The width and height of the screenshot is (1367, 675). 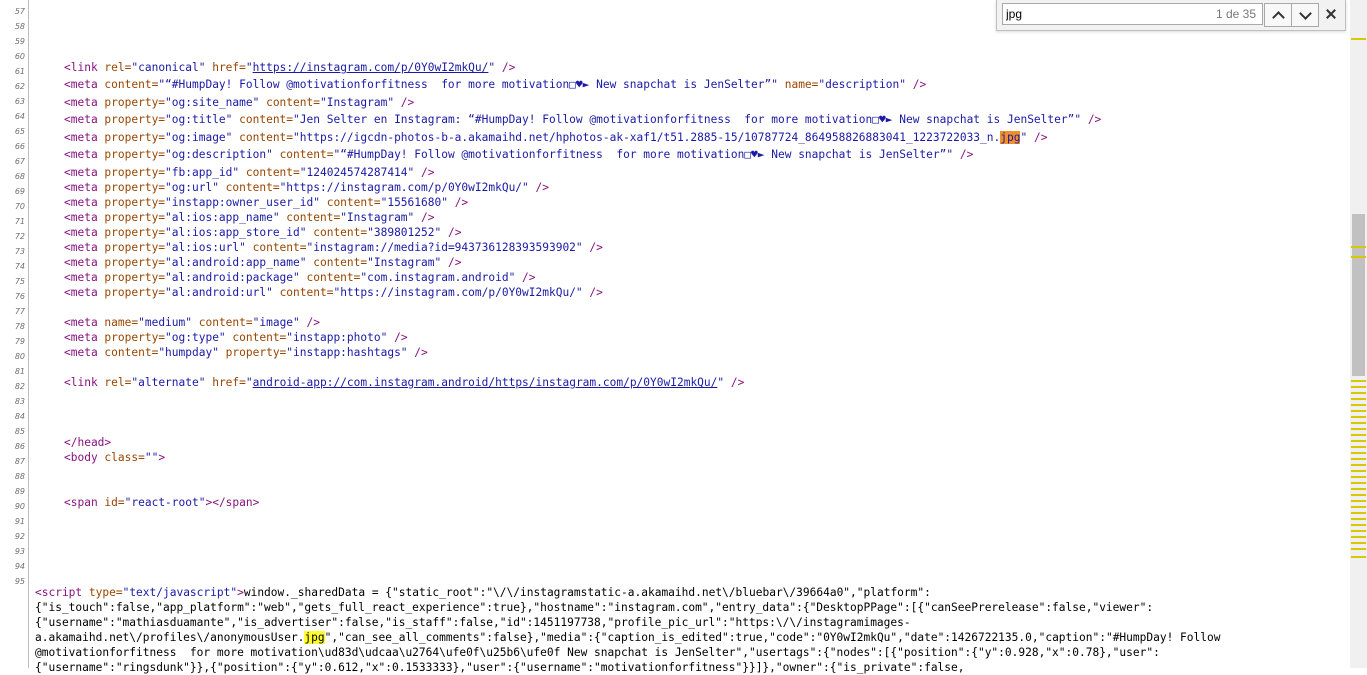 What do you see at coordinates (19, 191) in the screenshot?
I see `line-number: 69` at bounding box center [19, 191].